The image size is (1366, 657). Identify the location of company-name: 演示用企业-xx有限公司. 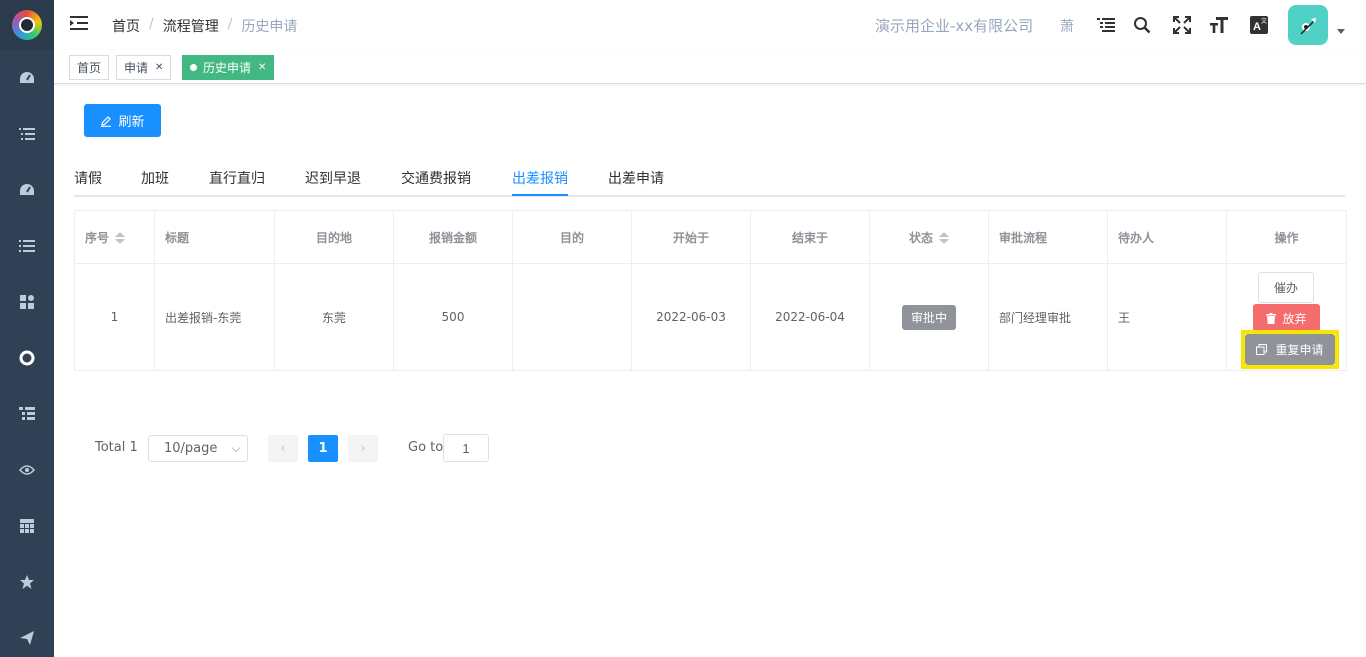
(954, 26).